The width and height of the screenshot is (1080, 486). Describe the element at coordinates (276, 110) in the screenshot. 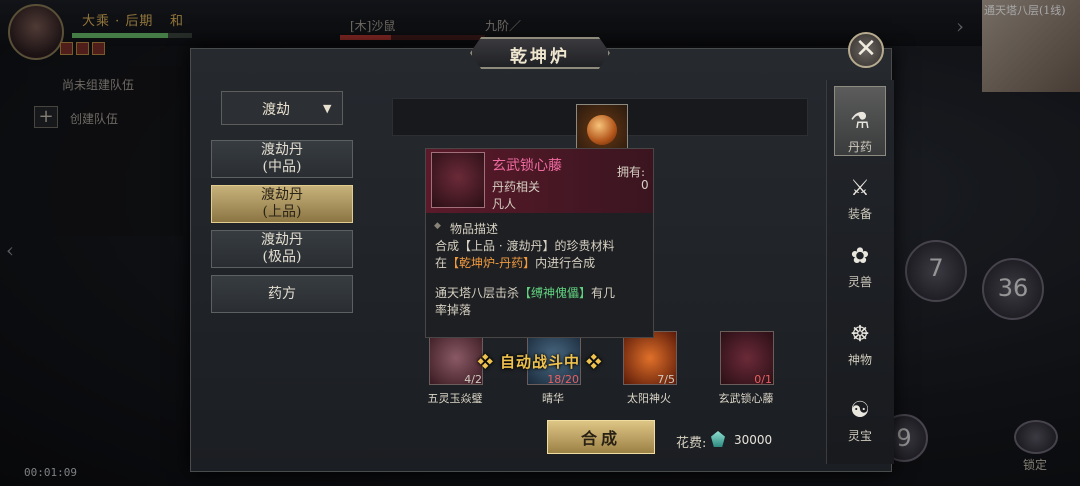

I see `dropdown-value: 渡劫` at that location.